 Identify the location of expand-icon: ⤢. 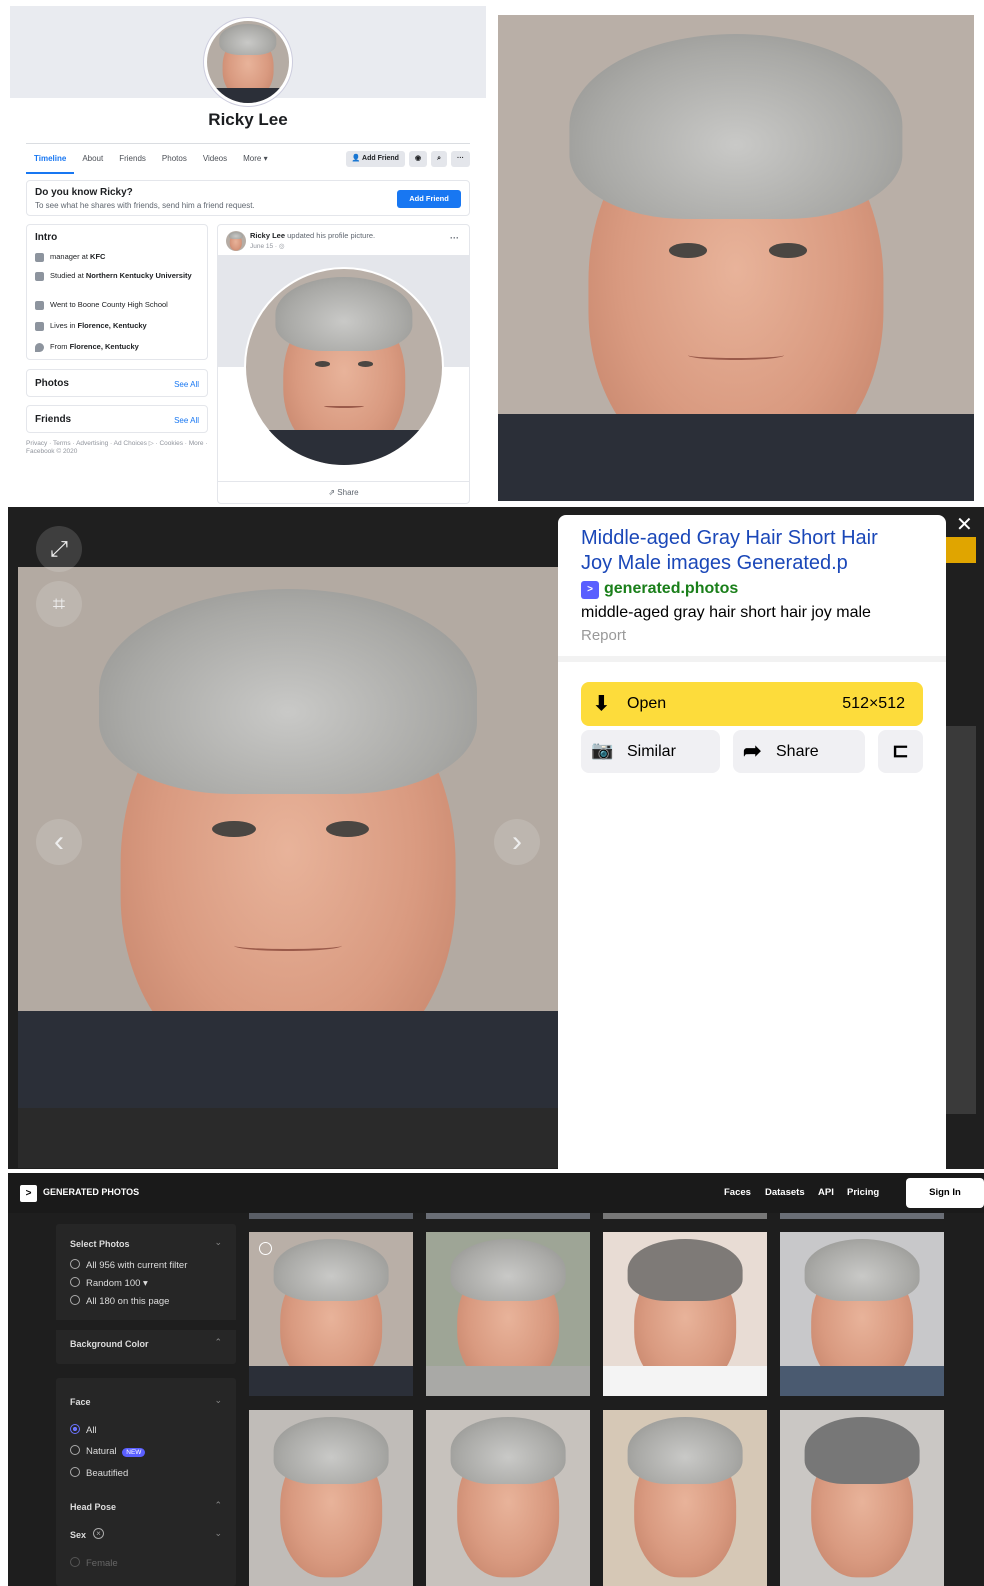
(59, 549).